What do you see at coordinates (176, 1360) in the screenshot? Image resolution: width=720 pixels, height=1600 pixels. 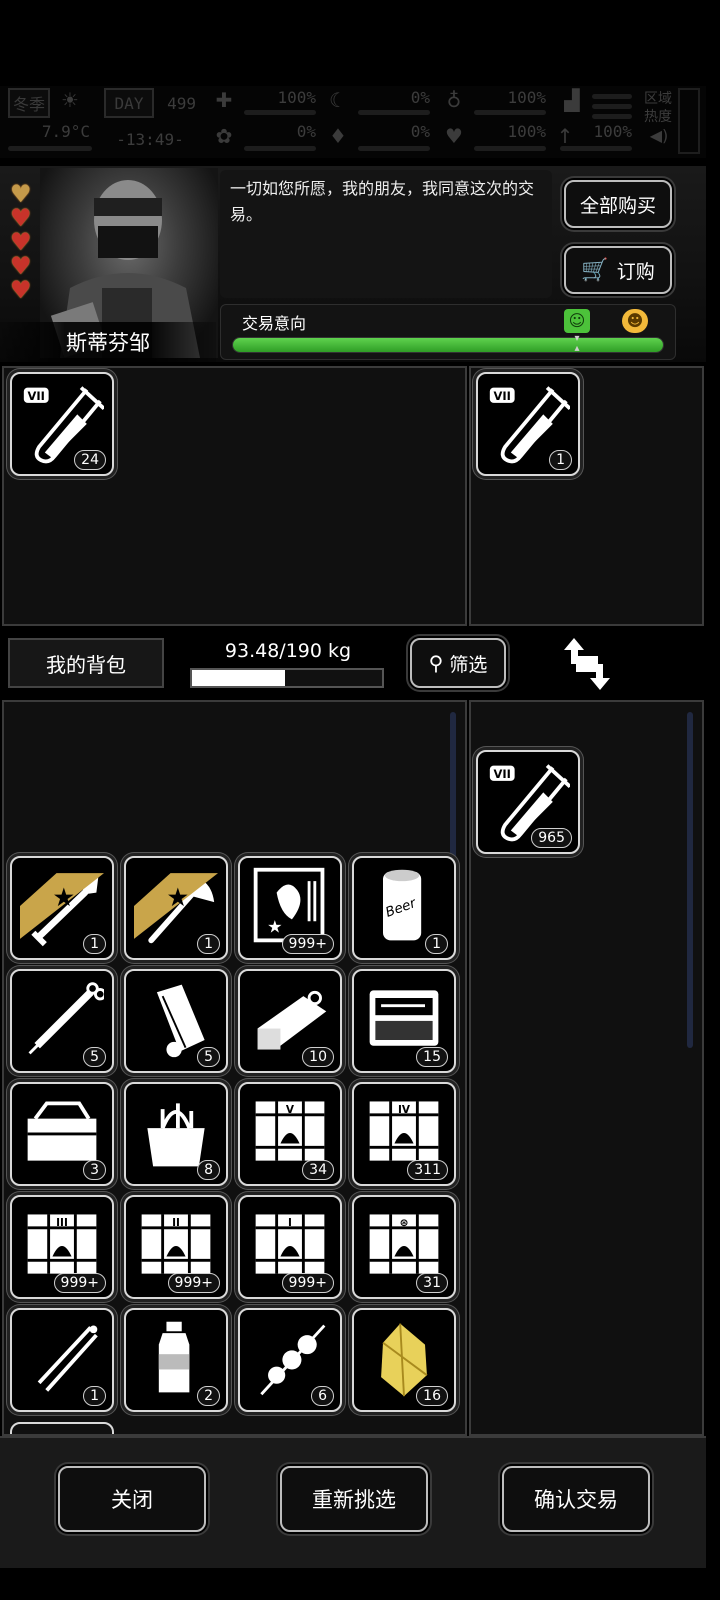 I see `item-slot-water-bottle: 2` at bounding box center [176, 1360].